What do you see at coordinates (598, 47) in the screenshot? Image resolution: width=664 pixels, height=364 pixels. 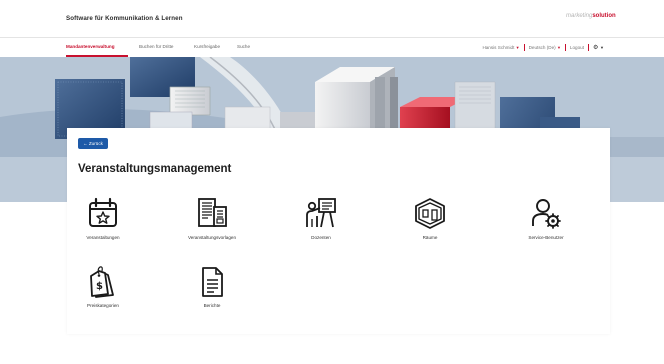 I see `settings-dropdown: ⚙ ▼` at bounding box center [598, 47].